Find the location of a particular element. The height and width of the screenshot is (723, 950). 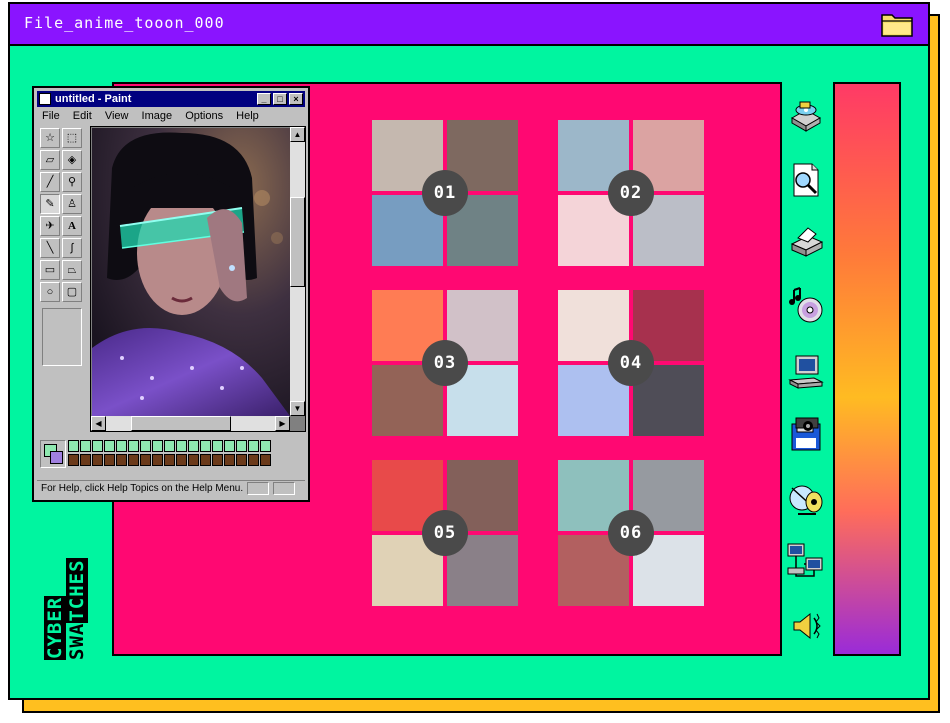

free-select-icon: ☆ is located at coordinates (50, 138).